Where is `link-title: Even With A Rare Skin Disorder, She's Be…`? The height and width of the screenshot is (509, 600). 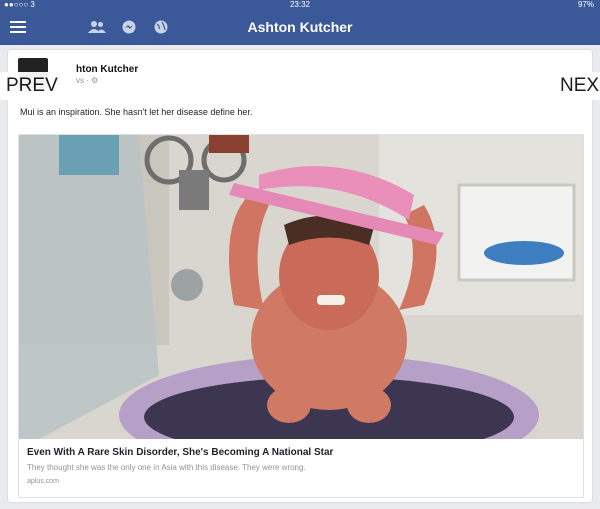 link-title: Even With A Rare Skin Disorder, She's Be… is located at coordinates (180, 452).